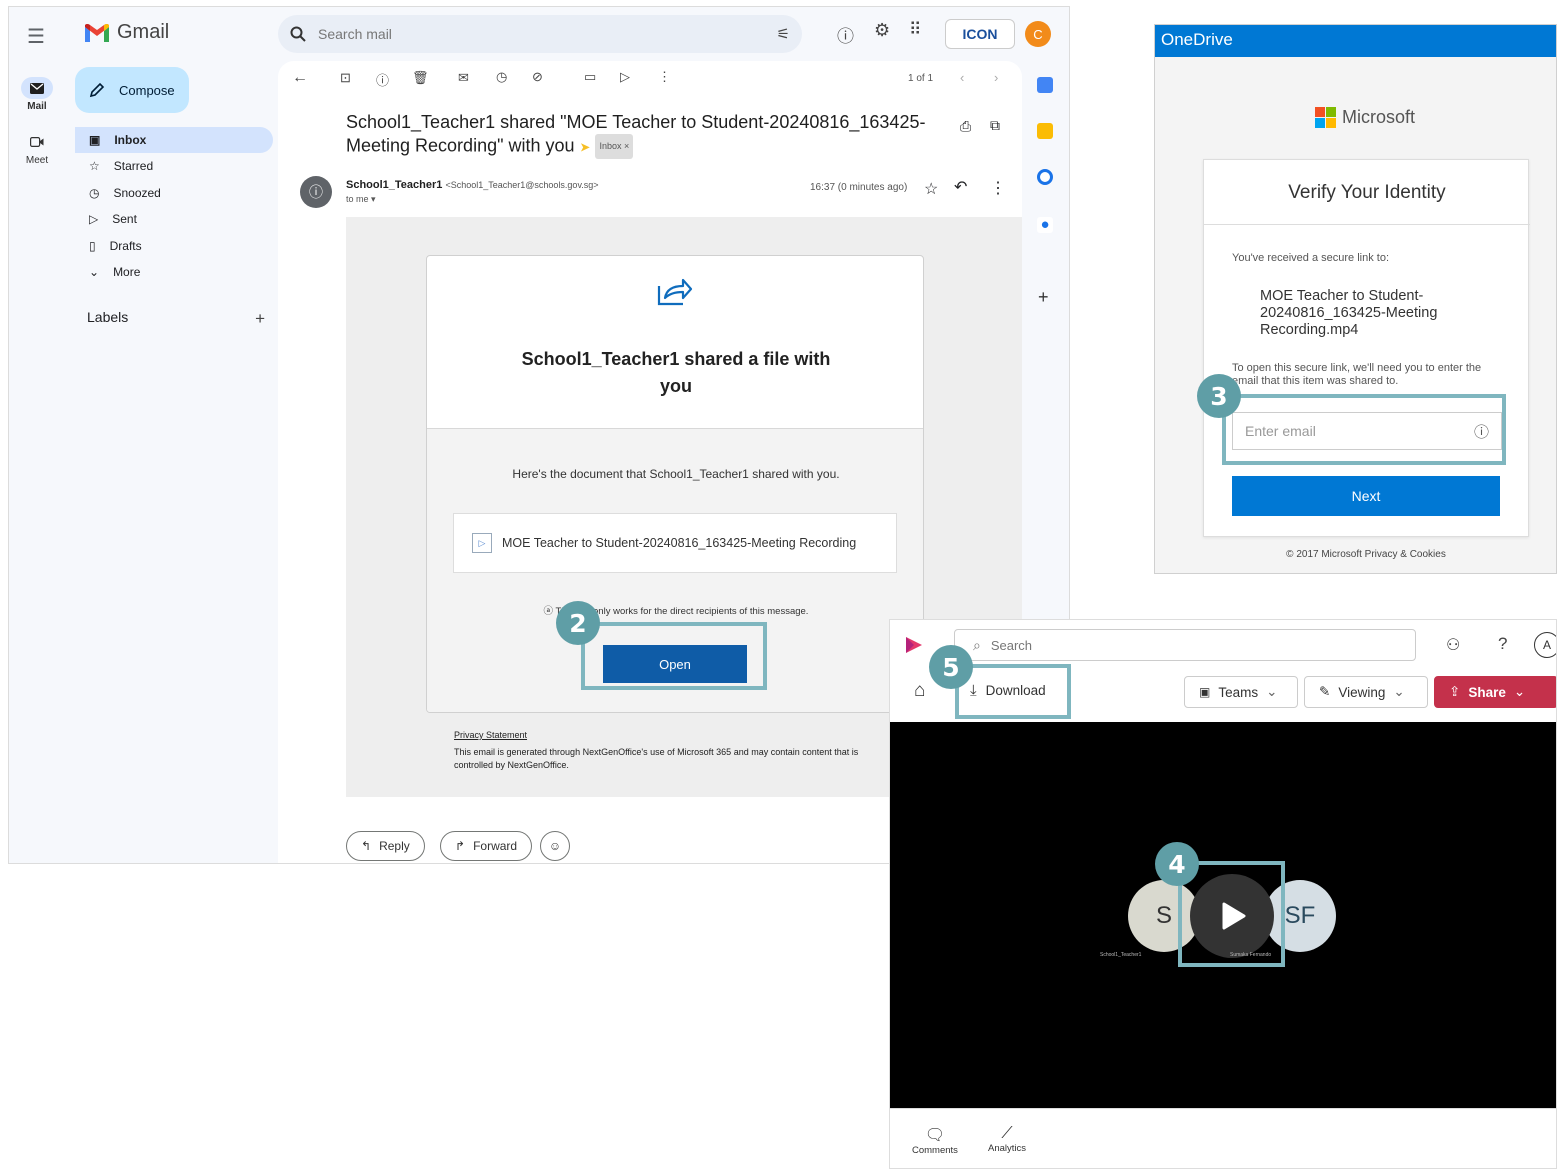 This screenshot has height=1169, width=1557. Describe the element at coordinates (298, 34) in the screenshot. I see `search-icon` at that location.